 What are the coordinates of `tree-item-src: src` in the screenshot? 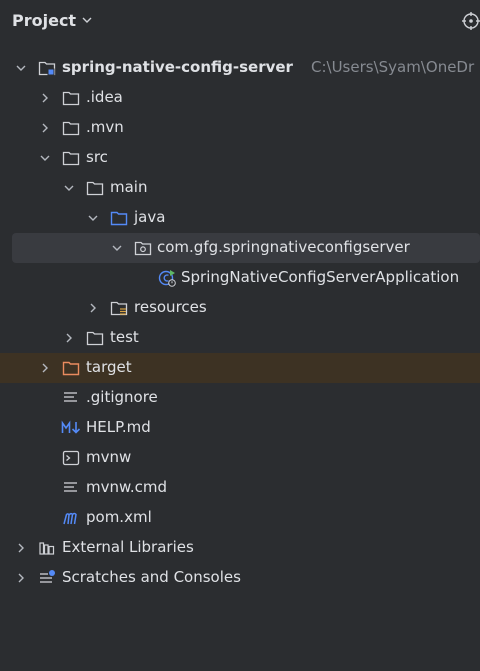 It's located at (240, 158).